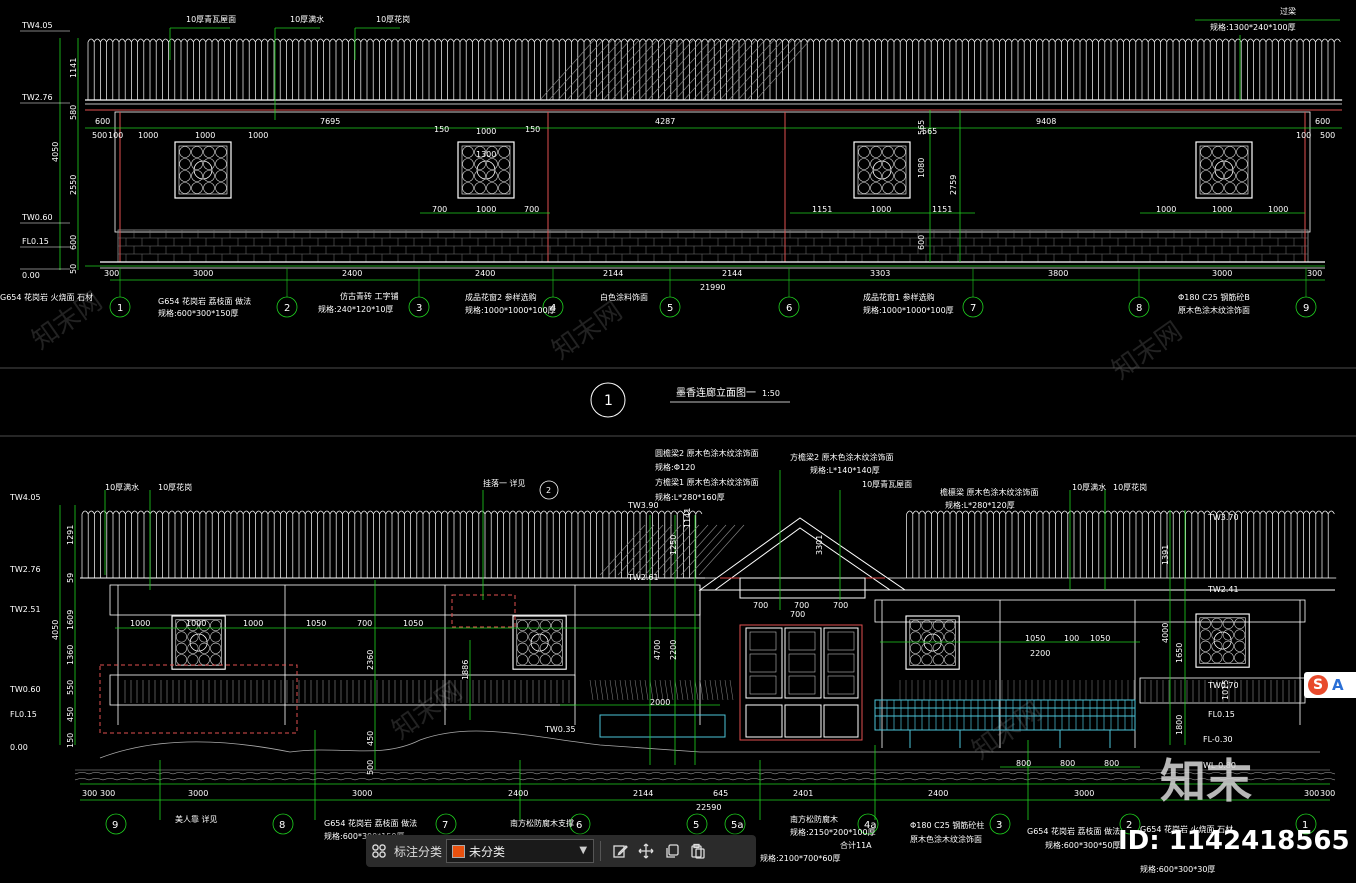 This screenshot has height=883, width=1356. What do you see at coordinates (501, 297) in the screenshot?
I see `material-note: 成品花窗2 参样选购` at bounding box center [501, 297].